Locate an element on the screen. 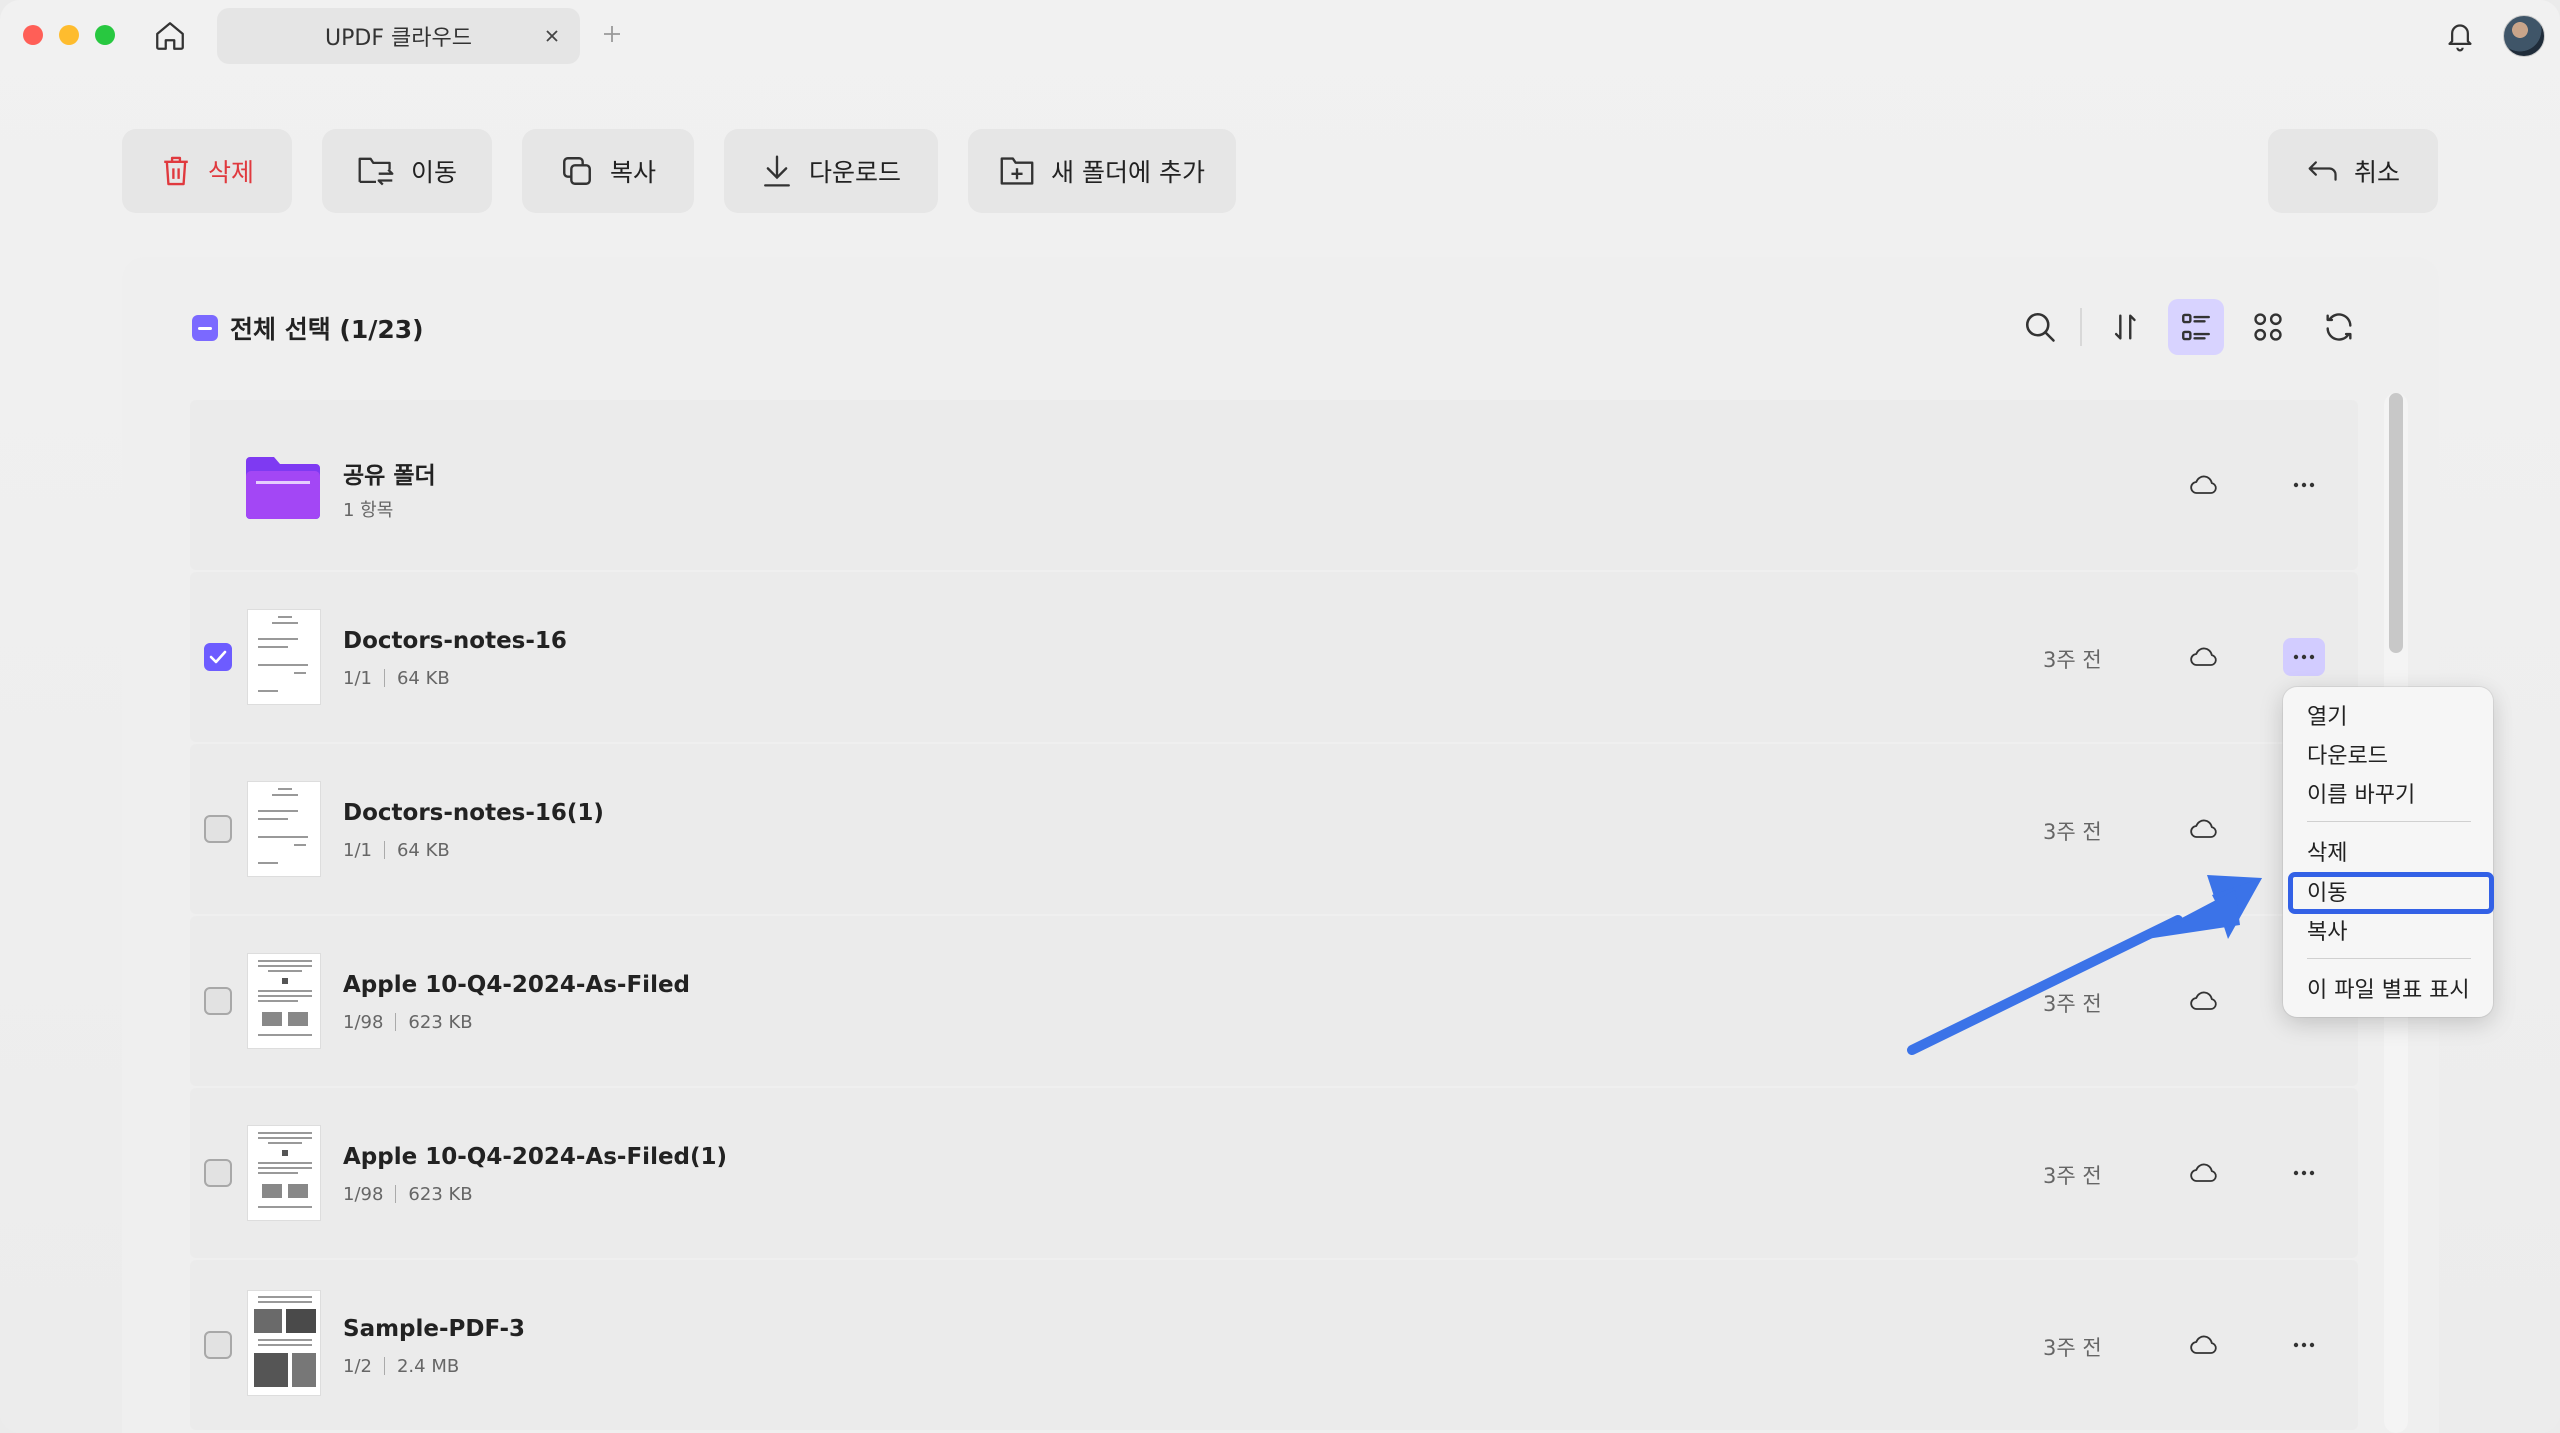  refresh-icon is located at coordinates (2339, 327).